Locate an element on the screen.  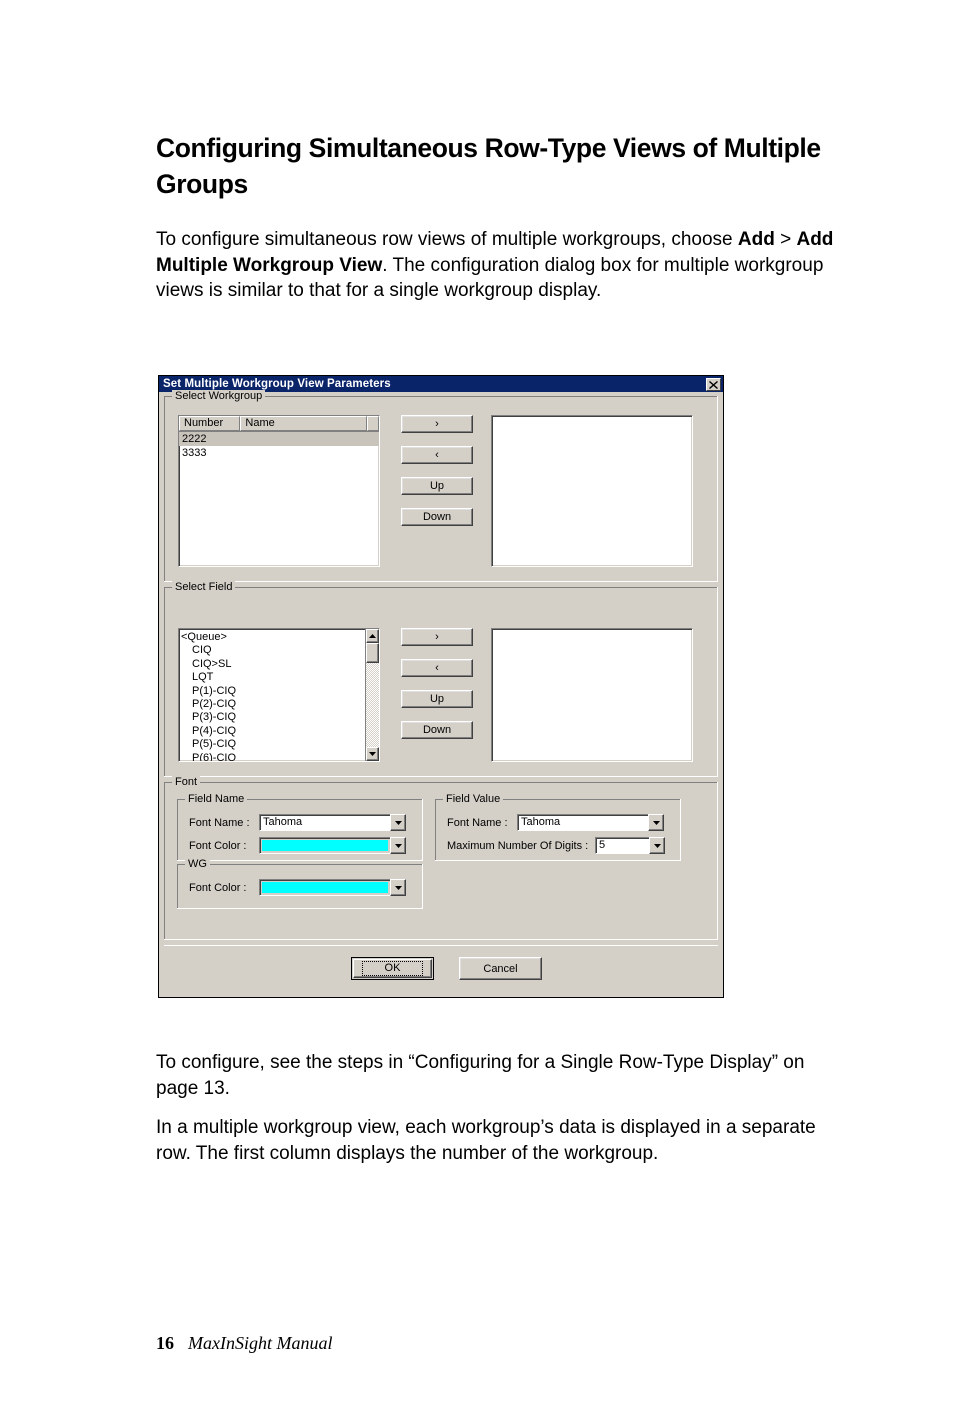
field-down-button: Down is located at coordinates (437, 730).